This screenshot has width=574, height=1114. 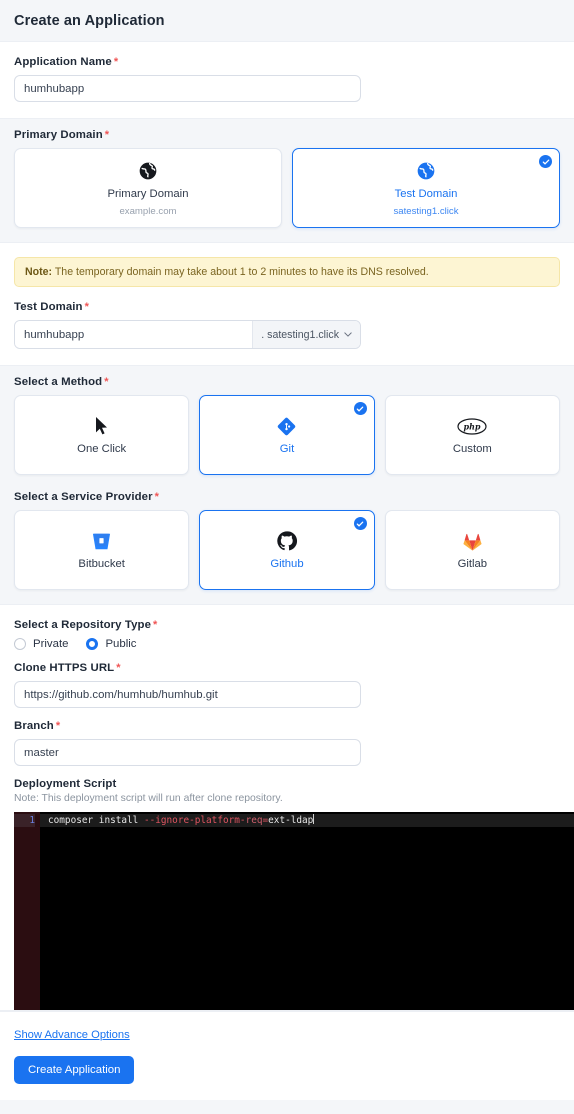 I want to click on show-advance-options-link: Show Advance Options, so click(x=72, y=1035).